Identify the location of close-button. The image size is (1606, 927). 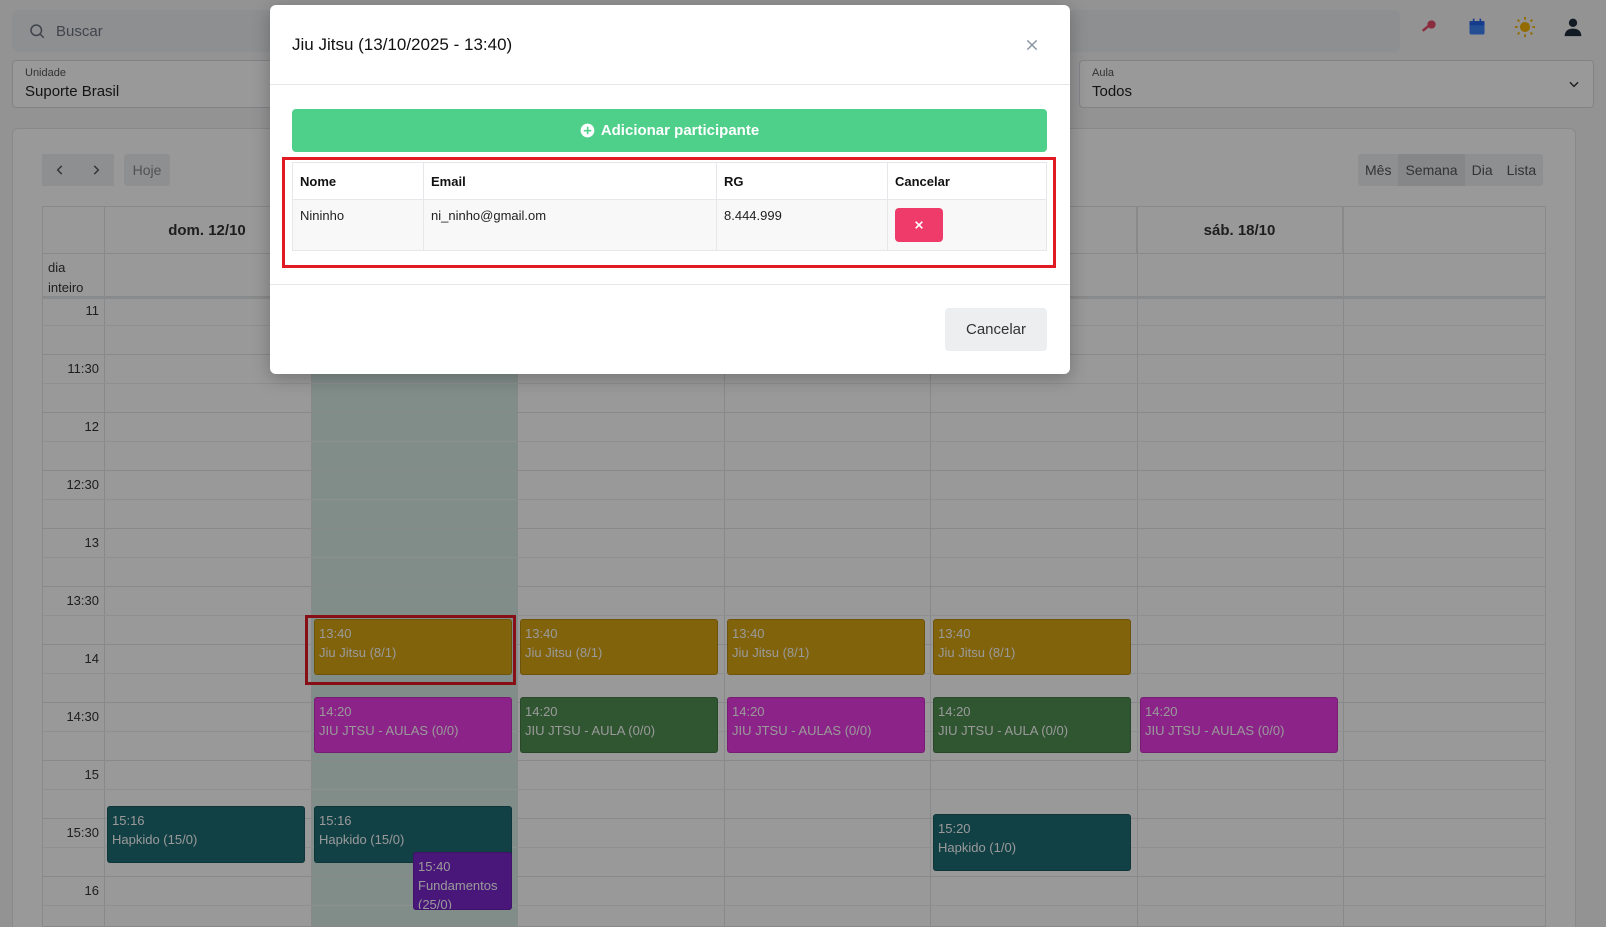
(1032, 45).